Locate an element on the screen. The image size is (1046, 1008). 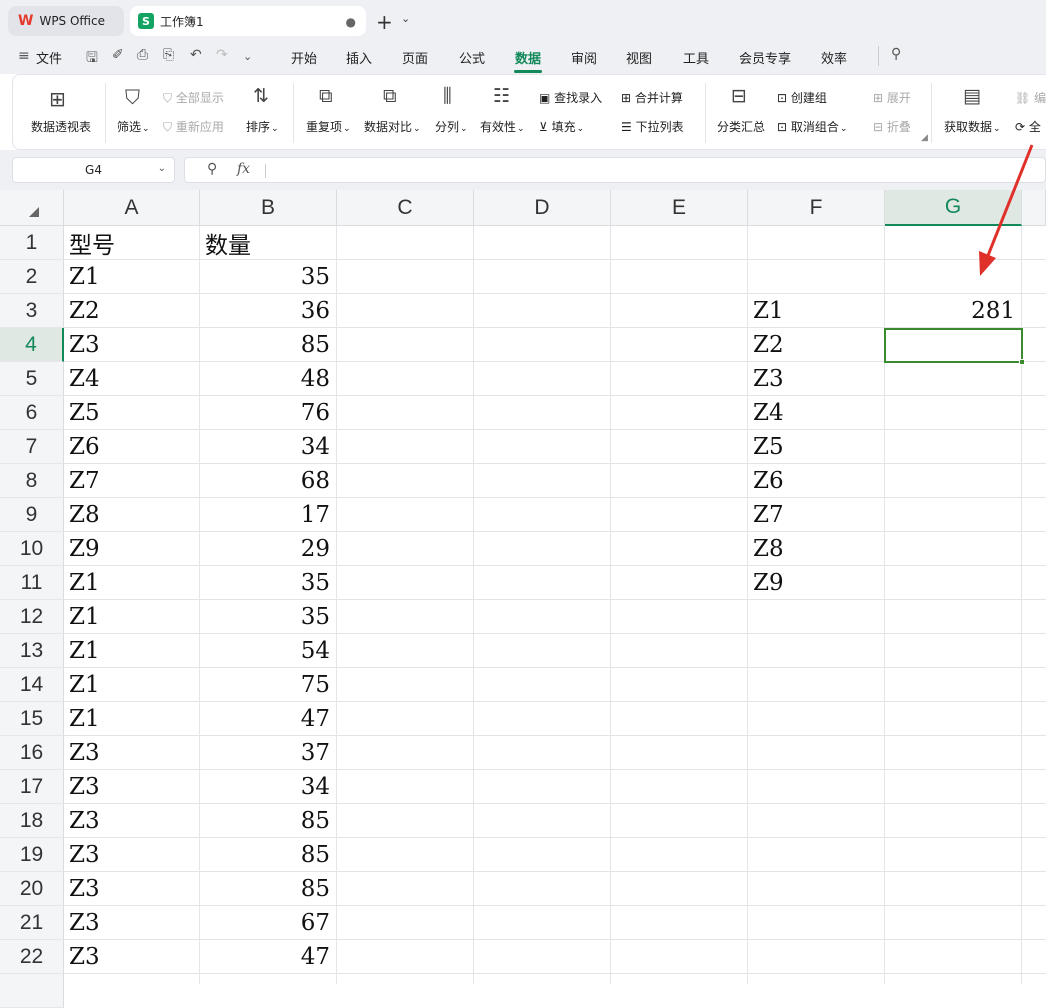
name-box-chevron-icon: ⌄ is located at coordinates (162, 168).